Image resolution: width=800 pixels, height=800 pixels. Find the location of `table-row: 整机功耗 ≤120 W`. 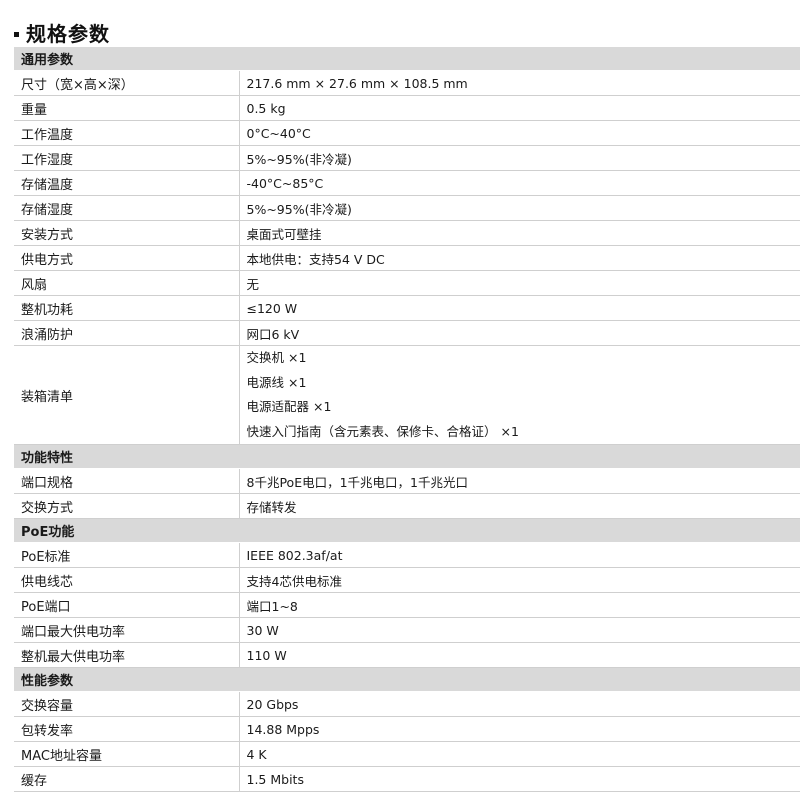

table-row: 整机功耗 ≤120 W is located at coordinates (407, 308).